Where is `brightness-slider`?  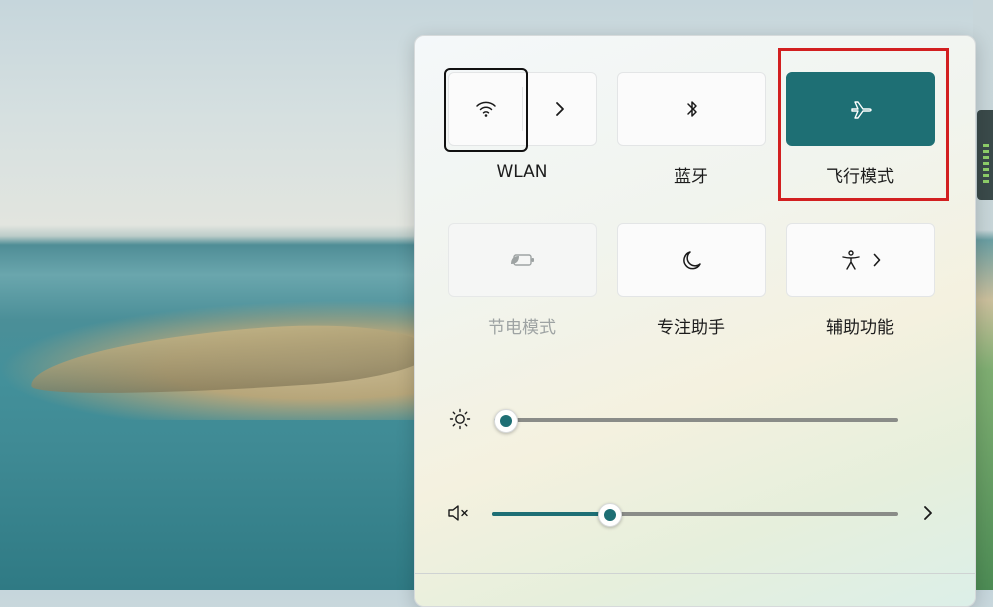 brightness-slider is located at coordinates (696, 420).